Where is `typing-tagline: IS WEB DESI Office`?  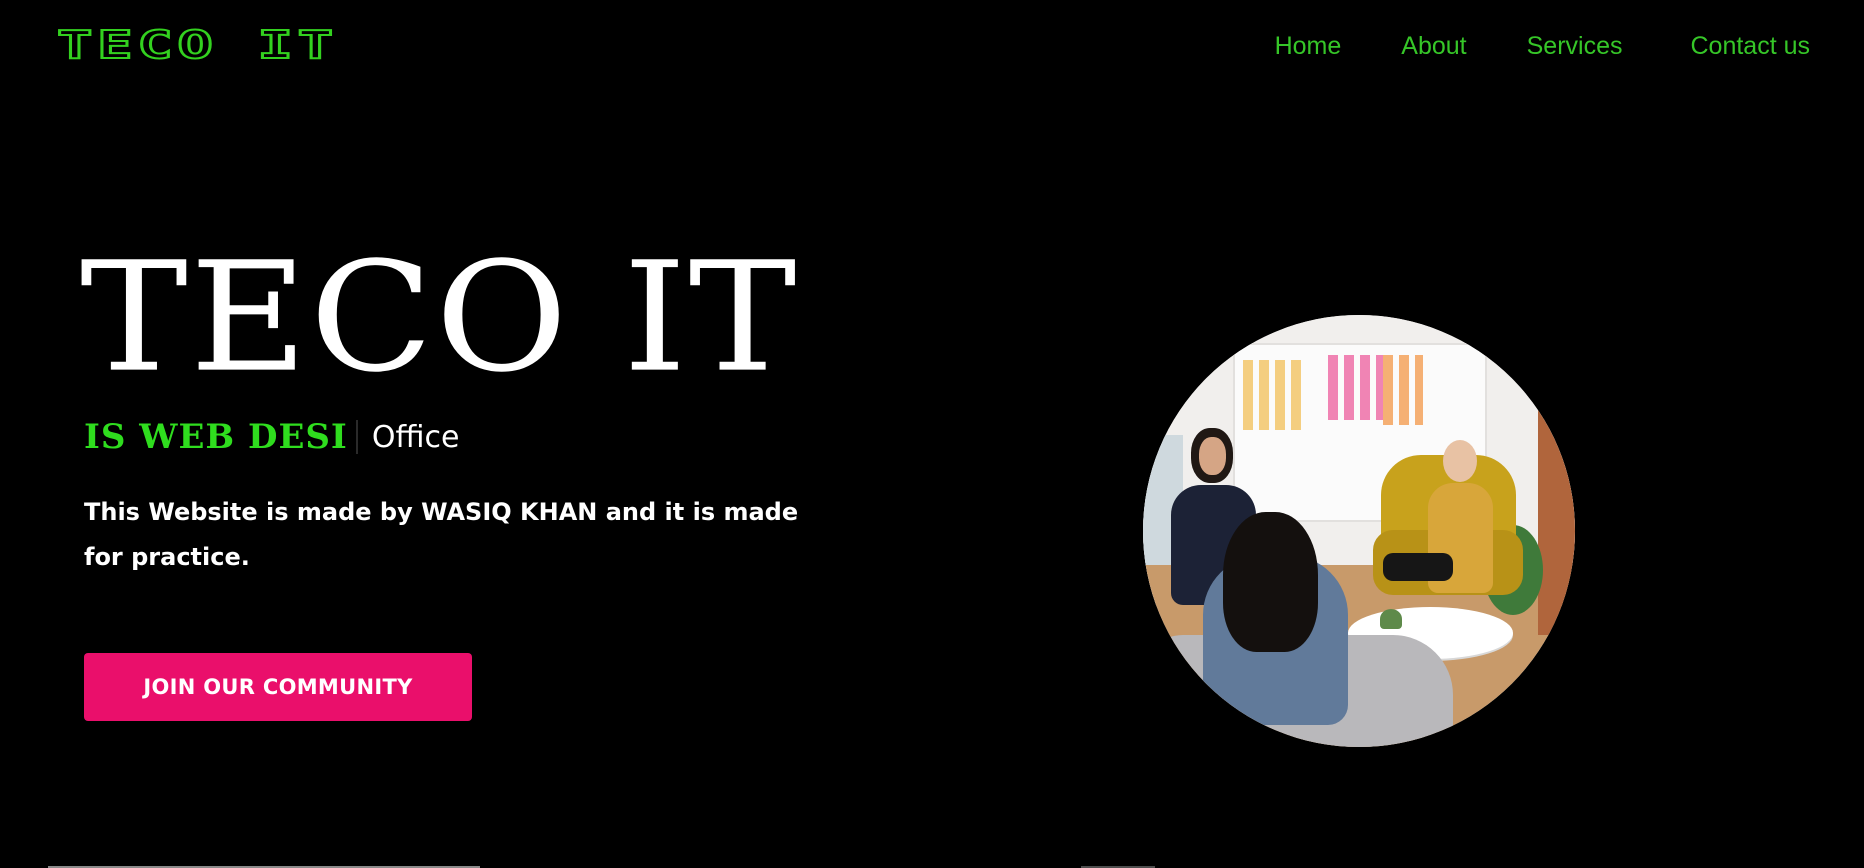 typing-tagline: IS WEB DESI Office is located at coordinates (271, 437).